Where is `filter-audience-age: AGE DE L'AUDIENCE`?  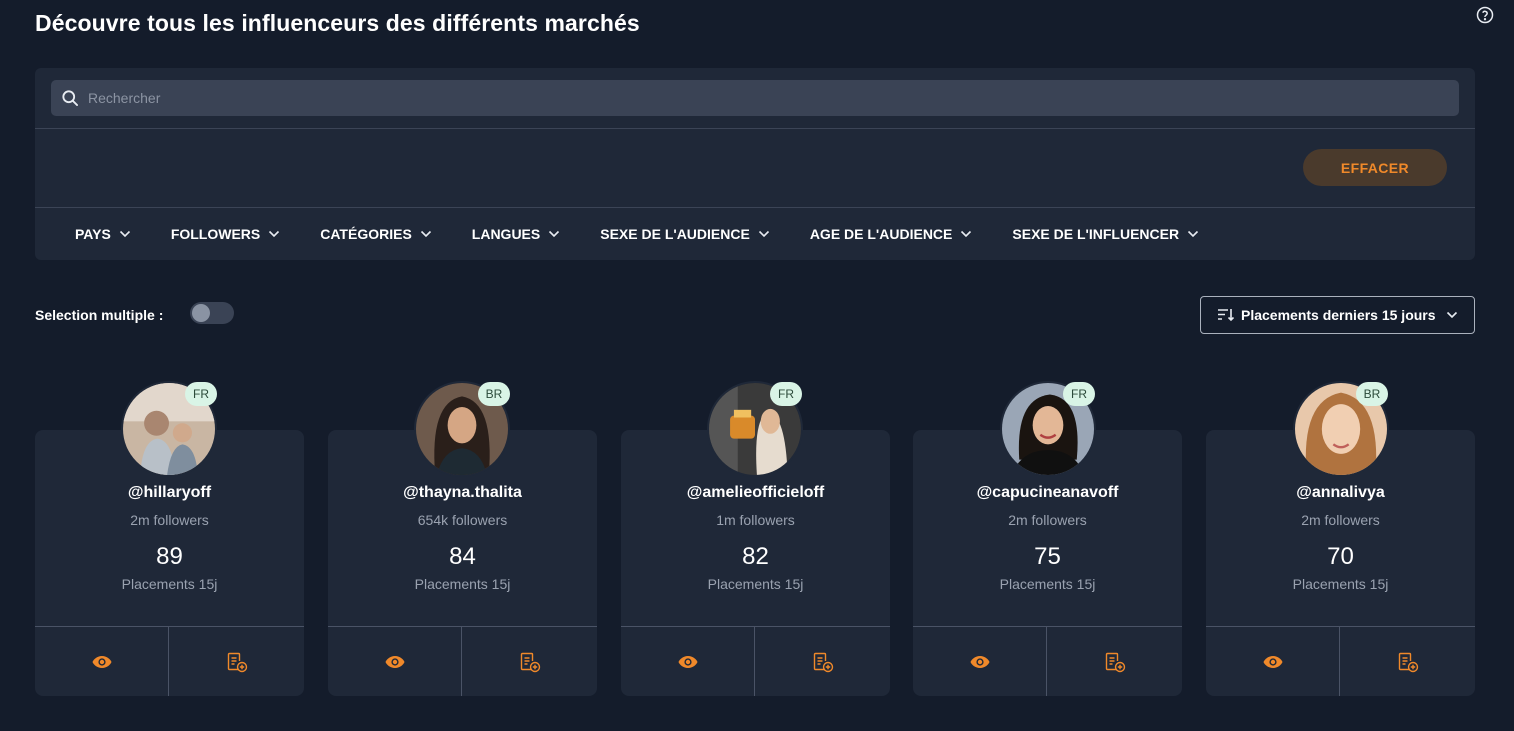
filter-audience-age: AGE DE L'AUDIENCE is located at coordinates (891, 234).